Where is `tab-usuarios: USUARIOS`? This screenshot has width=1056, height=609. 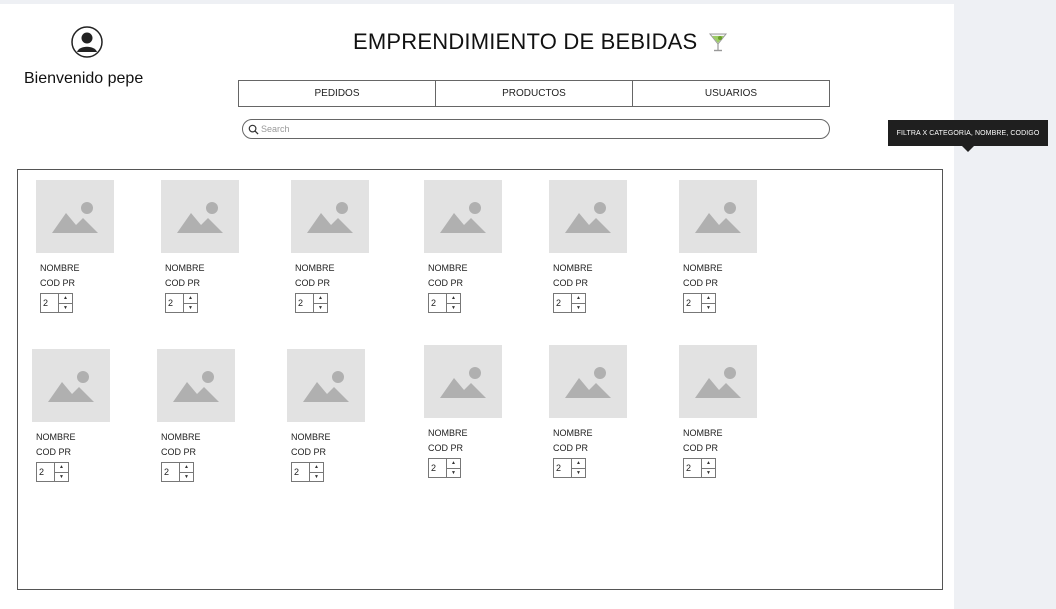 tab-usuarios: USUARIOS is located at coordinates (731, 93).